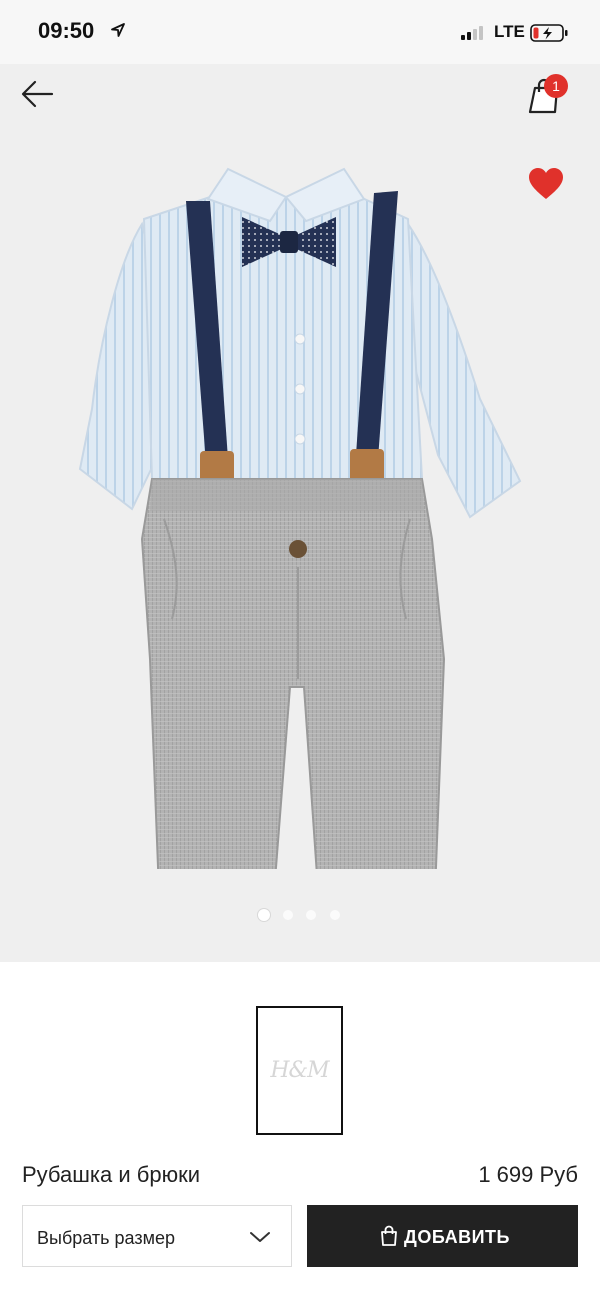 Image resolution: width=600 pixels, height=1298 pixels. I want to click on back-button, so click(38, 94).